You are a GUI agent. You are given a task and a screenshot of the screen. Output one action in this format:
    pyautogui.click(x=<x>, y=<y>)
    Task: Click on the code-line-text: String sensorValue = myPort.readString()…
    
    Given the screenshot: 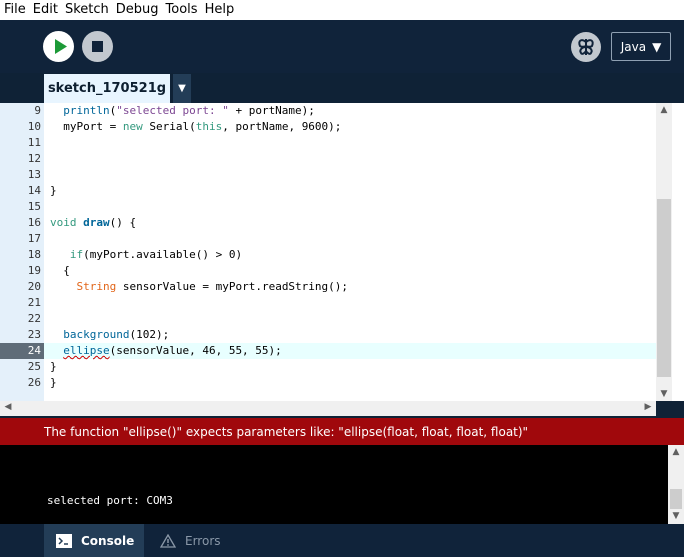 What is the action you would take?
    pyautogui.click(x=212, y=286)
    